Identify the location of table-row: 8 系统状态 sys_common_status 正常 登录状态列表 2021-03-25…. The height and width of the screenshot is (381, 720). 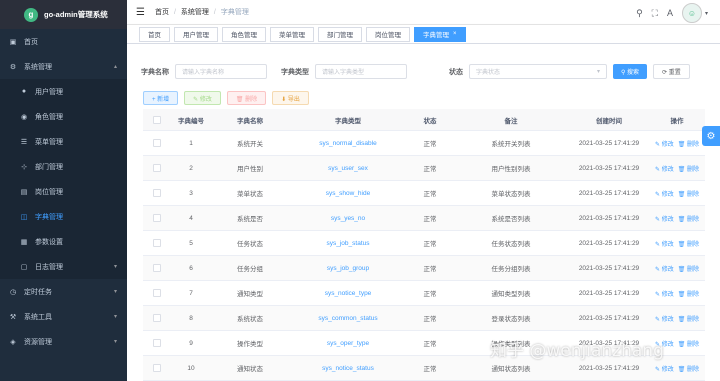
(424, 318).